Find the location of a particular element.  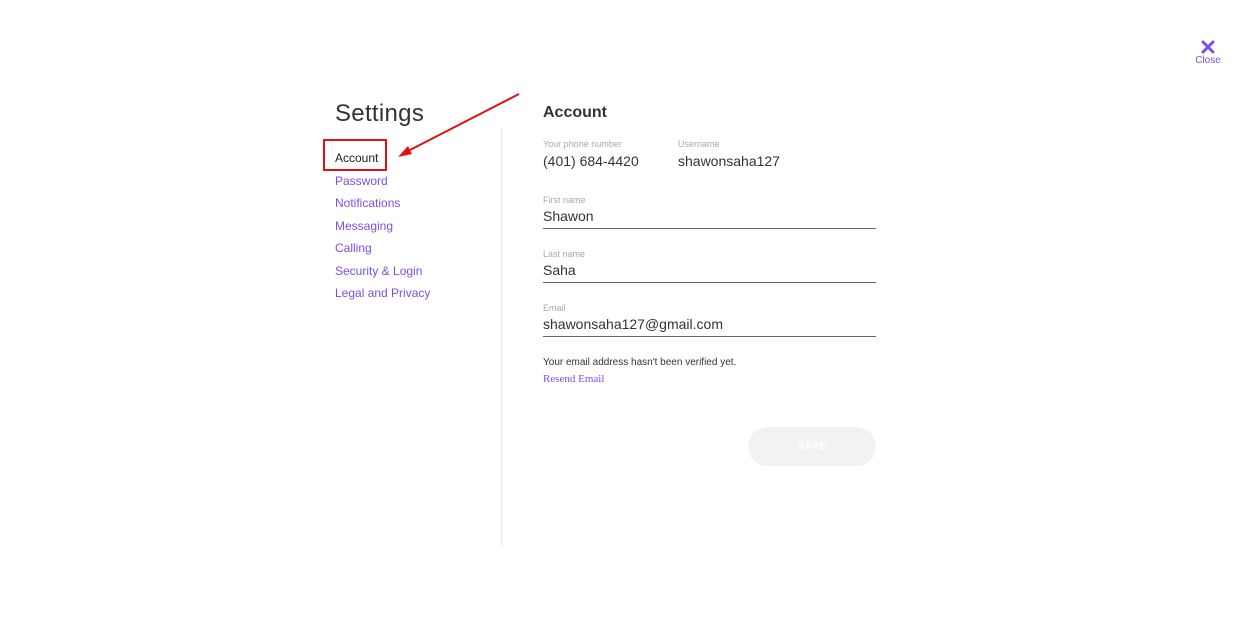

nav-item-legal-privacy: Legal and Privacy is located at coordinates (382, 296).